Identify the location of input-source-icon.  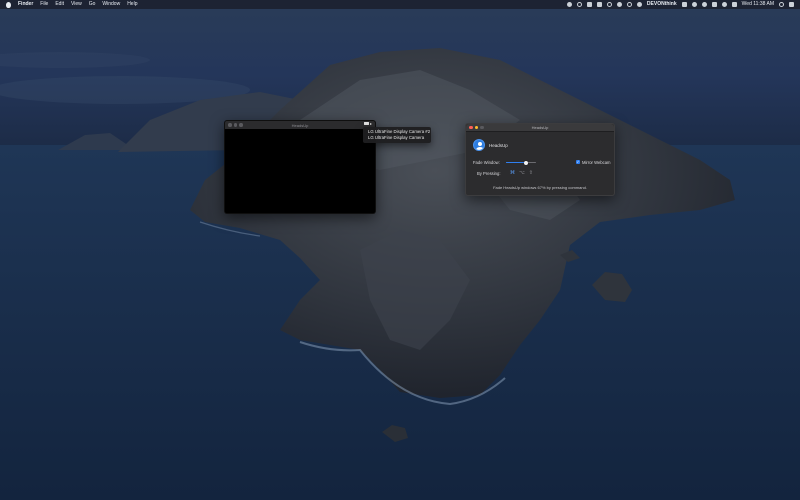
(734, 4).